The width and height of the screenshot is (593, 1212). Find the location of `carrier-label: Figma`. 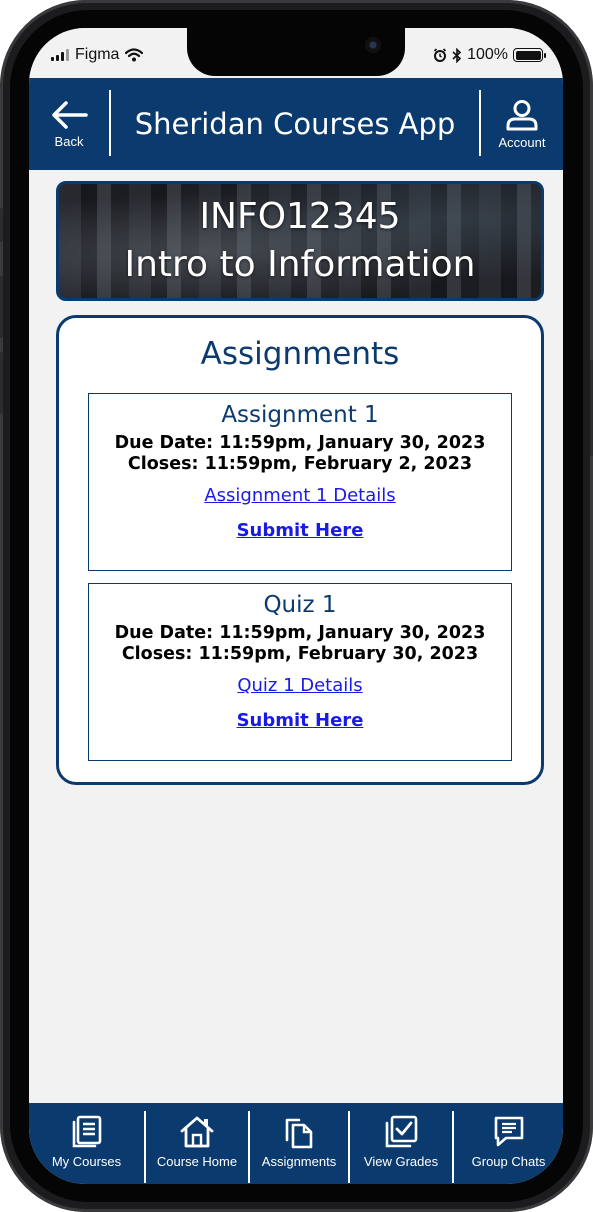

carrier-label: Figma is located at coordinates (97, 54).